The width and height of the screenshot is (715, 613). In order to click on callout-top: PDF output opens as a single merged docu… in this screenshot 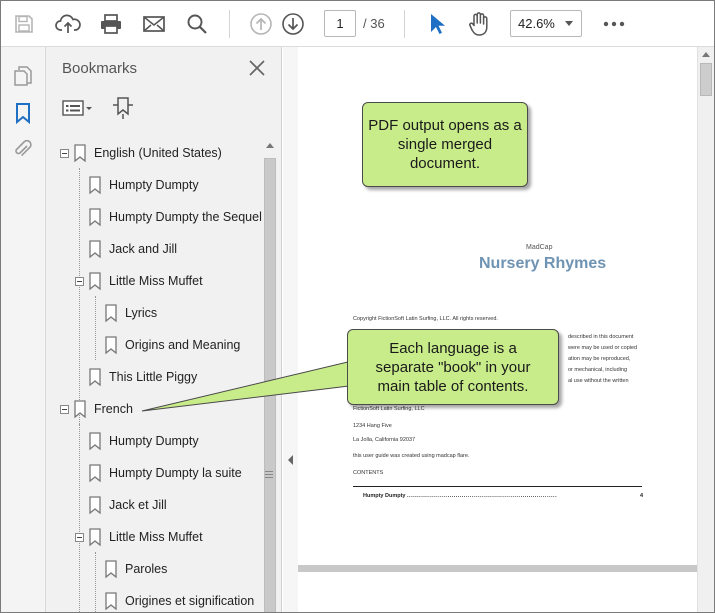, I will do `click(445, 144)`.